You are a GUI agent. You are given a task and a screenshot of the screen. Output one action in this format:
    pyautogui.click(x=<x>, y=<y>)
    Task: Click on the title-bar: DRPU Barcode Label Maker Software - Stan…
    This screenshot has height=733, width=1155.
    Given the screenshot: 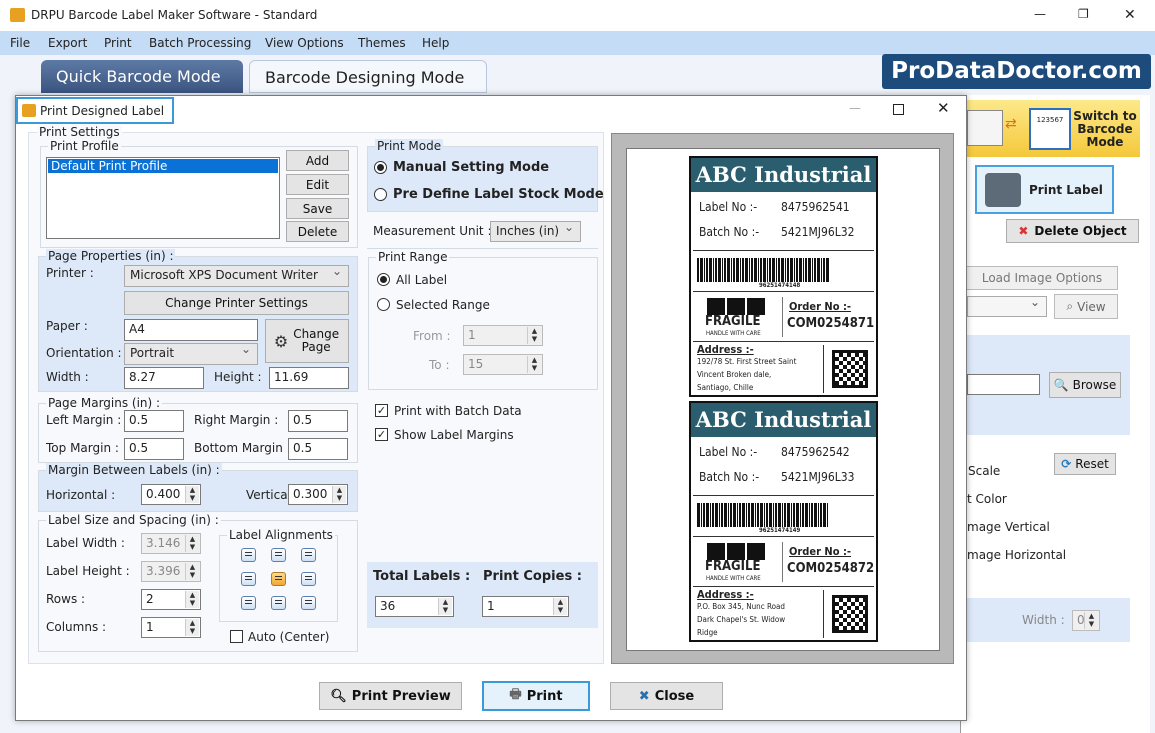 What is the action you would take?
    pyautogui.click(x=577, y=15)
    